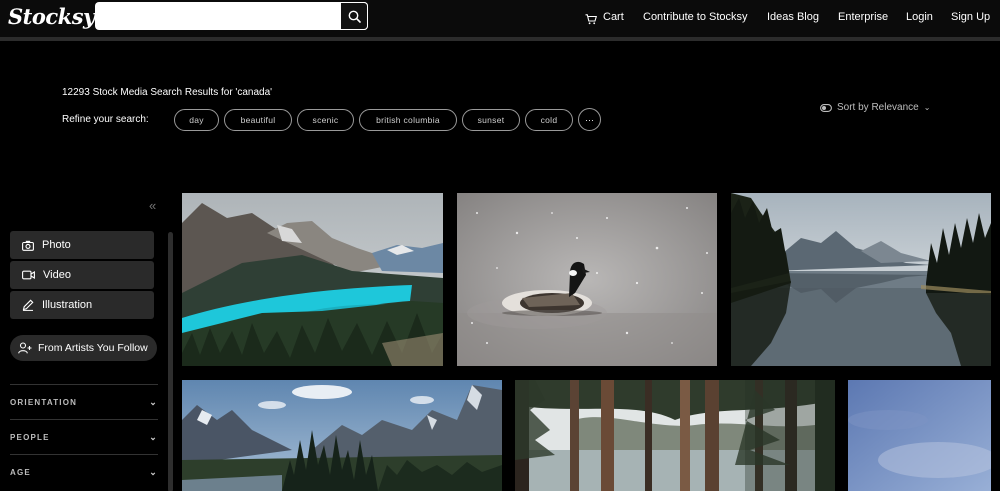 The height and width of the screenshot is (491, 1000). What do you see at coordinates (105, 119) in the screenshot?
I see `refine-label: Refine your search:` at bounding box center [105, 119].